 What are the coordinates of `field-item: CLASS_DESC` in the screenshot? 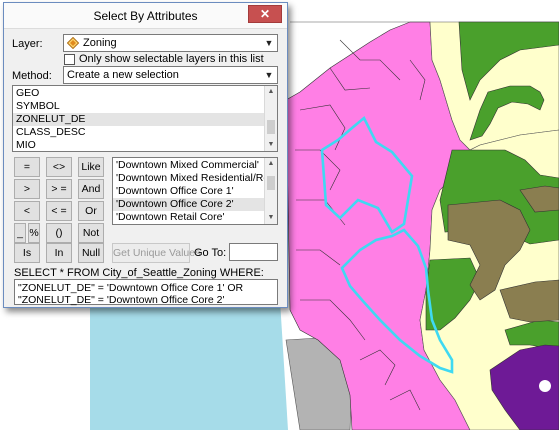 It's located at (145, 132).